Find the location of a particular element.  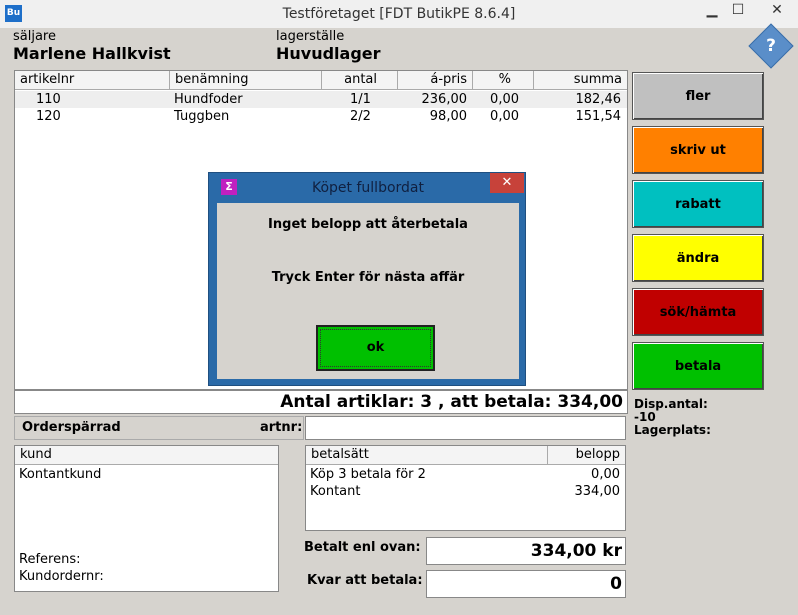

table-row: 120 Tuggben 2/2 98,00 0,00 151,54 is located at coordinates (321, 116).